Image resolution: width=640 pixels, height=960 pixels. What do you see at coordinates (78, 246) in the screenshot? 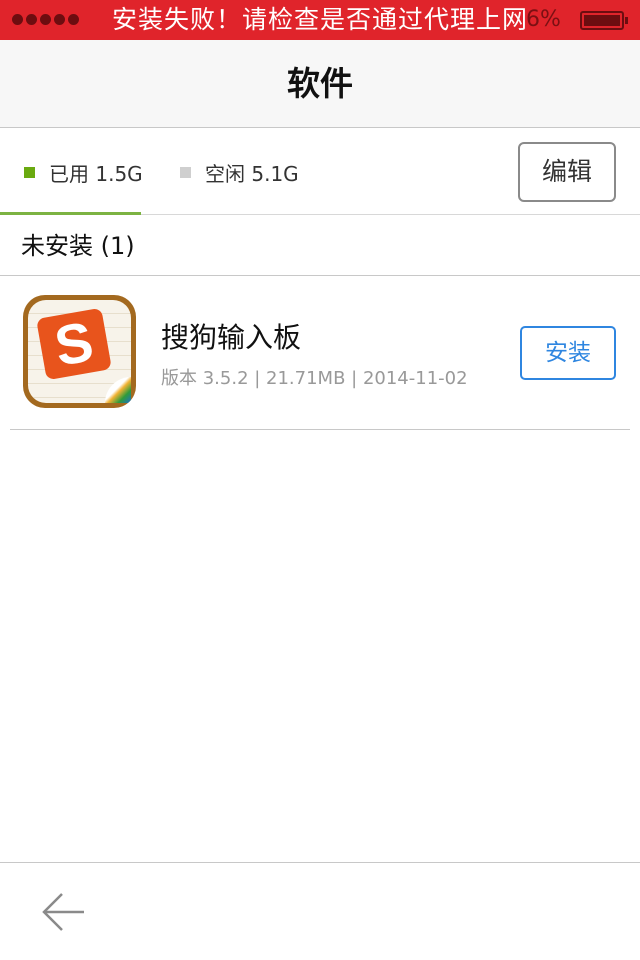
I see `section-title-not-installed: 未安装 (1)` at bounding box center [78, 246].